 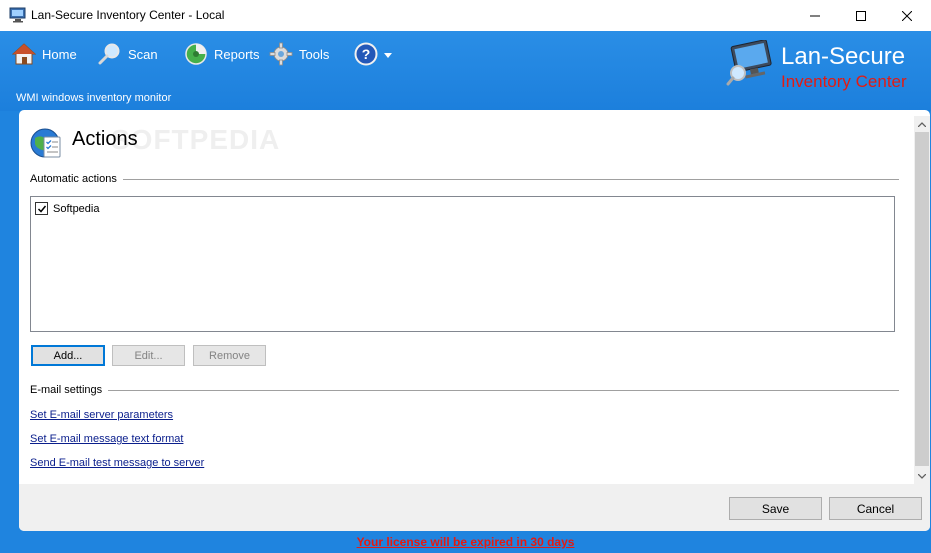 What do you see at coordinates (314, 54) in the screenshot?
I see `nav-tools-label: Tools` at bounding box center [314, 54].